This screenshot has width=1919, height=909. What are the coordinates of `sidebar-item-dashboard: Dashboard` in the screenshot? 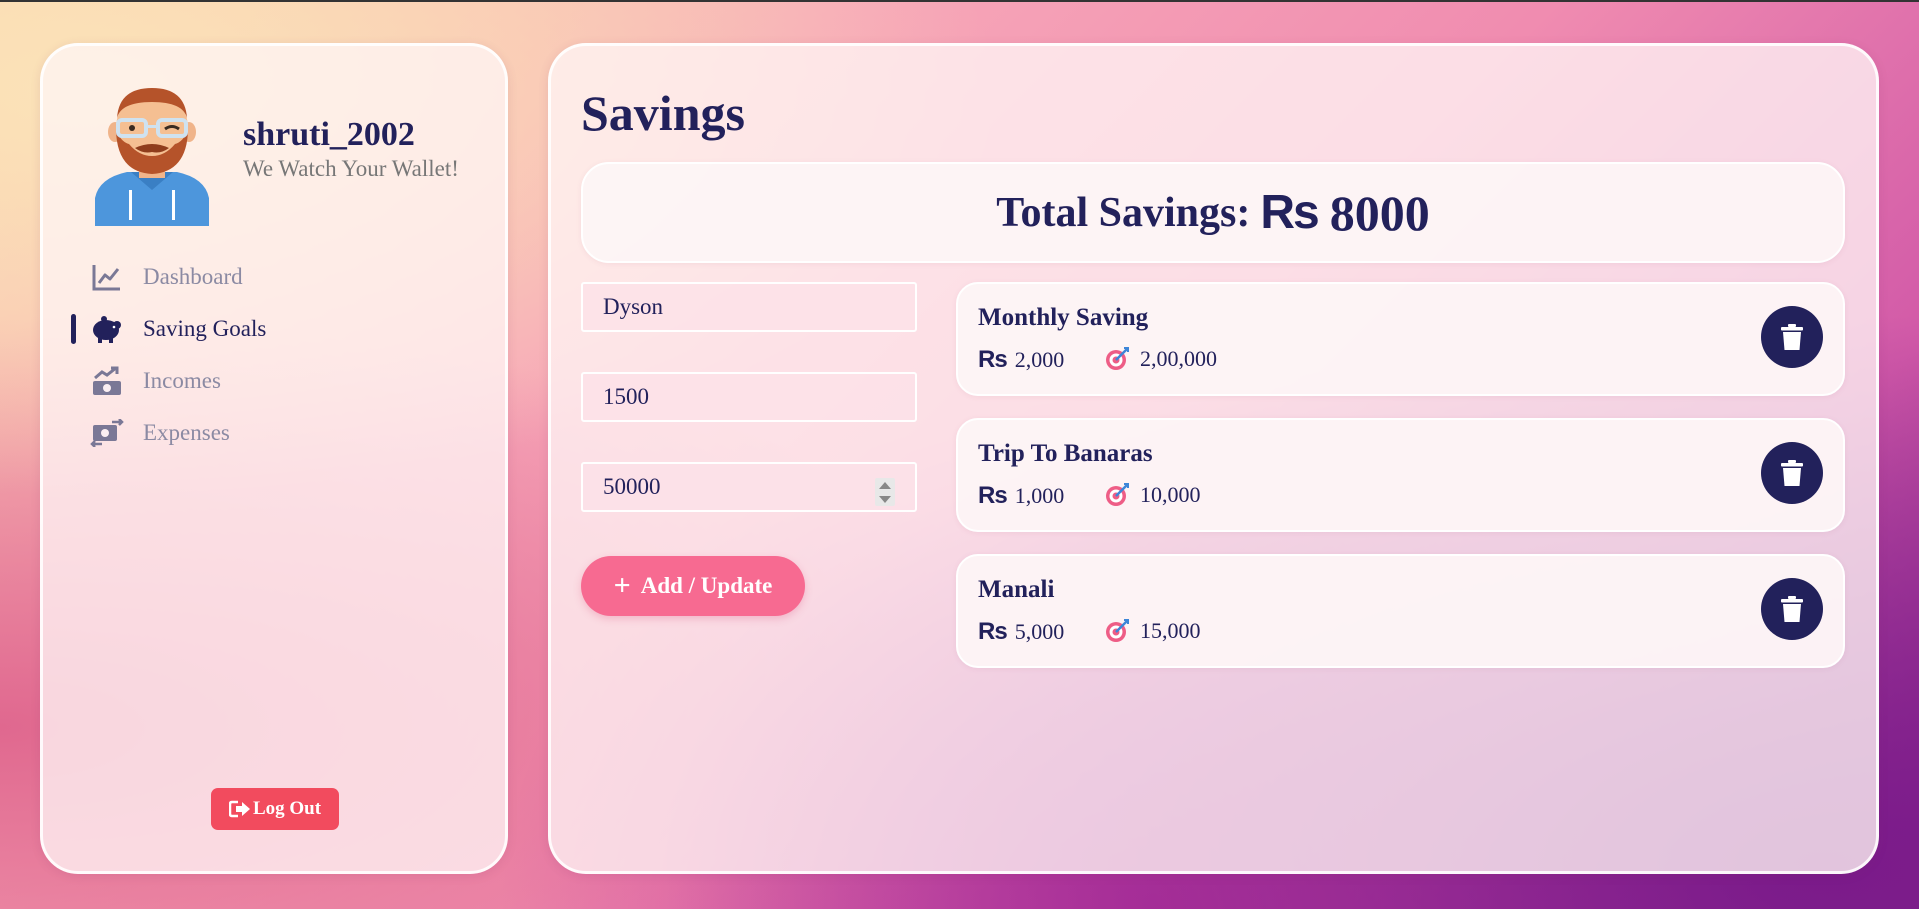 It's located at (274, 277).